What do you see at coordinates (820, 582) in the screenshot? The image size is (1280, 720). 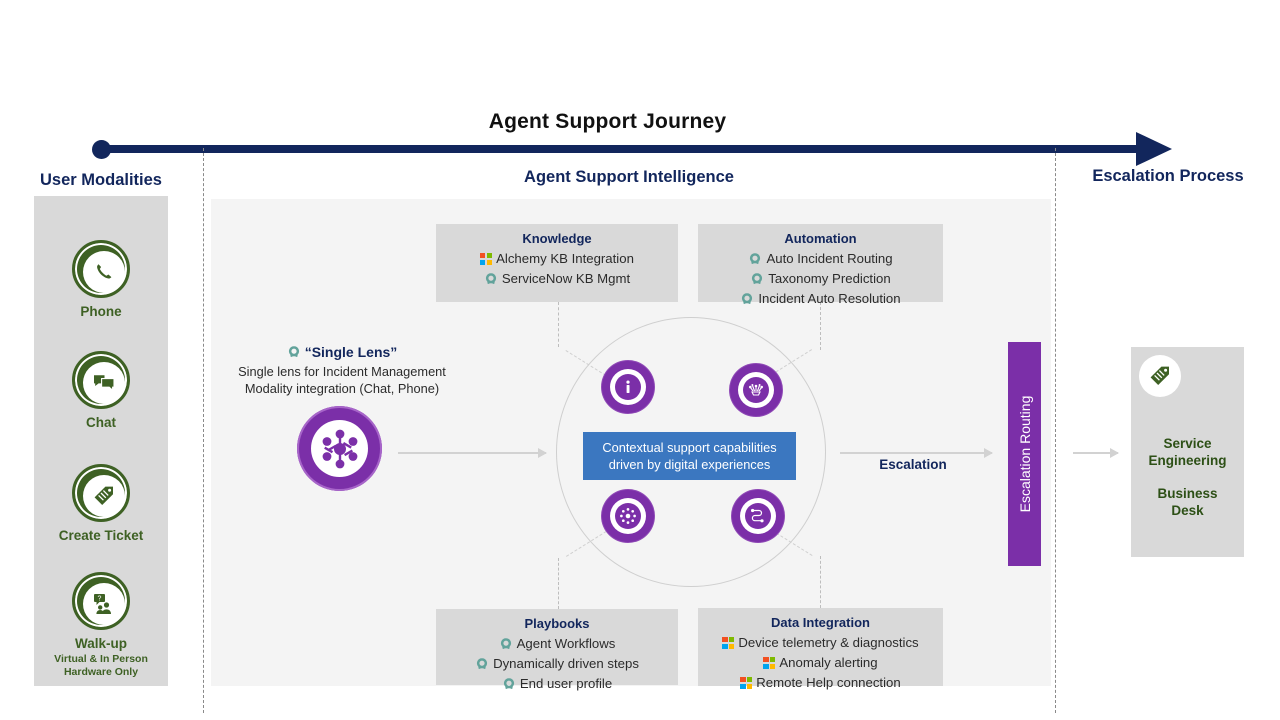 I see `connector-data-integration` at bounding box center [820, 582].